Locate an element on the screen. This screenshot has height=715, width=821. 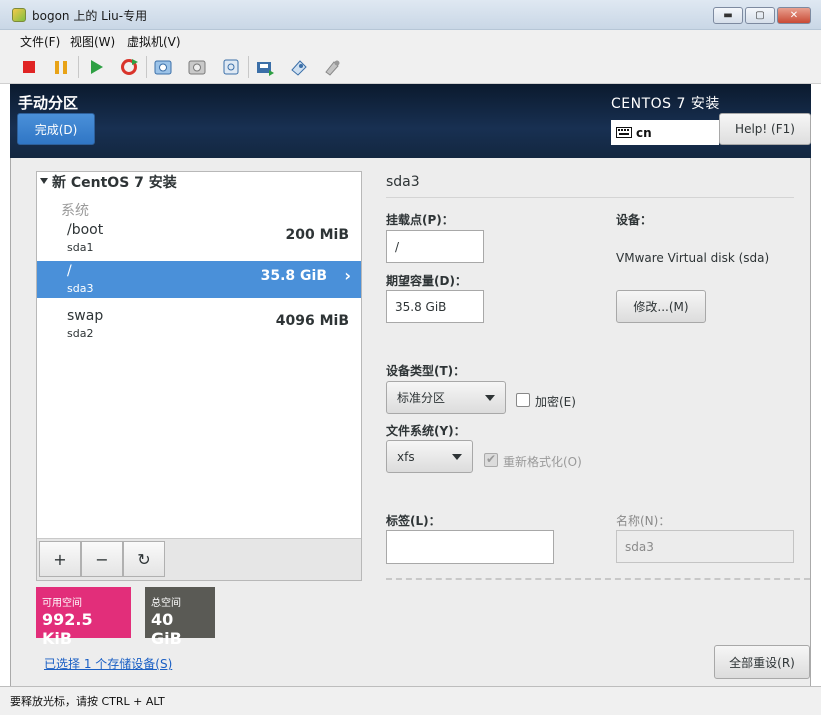
menu-view: 视图(W) is located at coordinates (92, 41).